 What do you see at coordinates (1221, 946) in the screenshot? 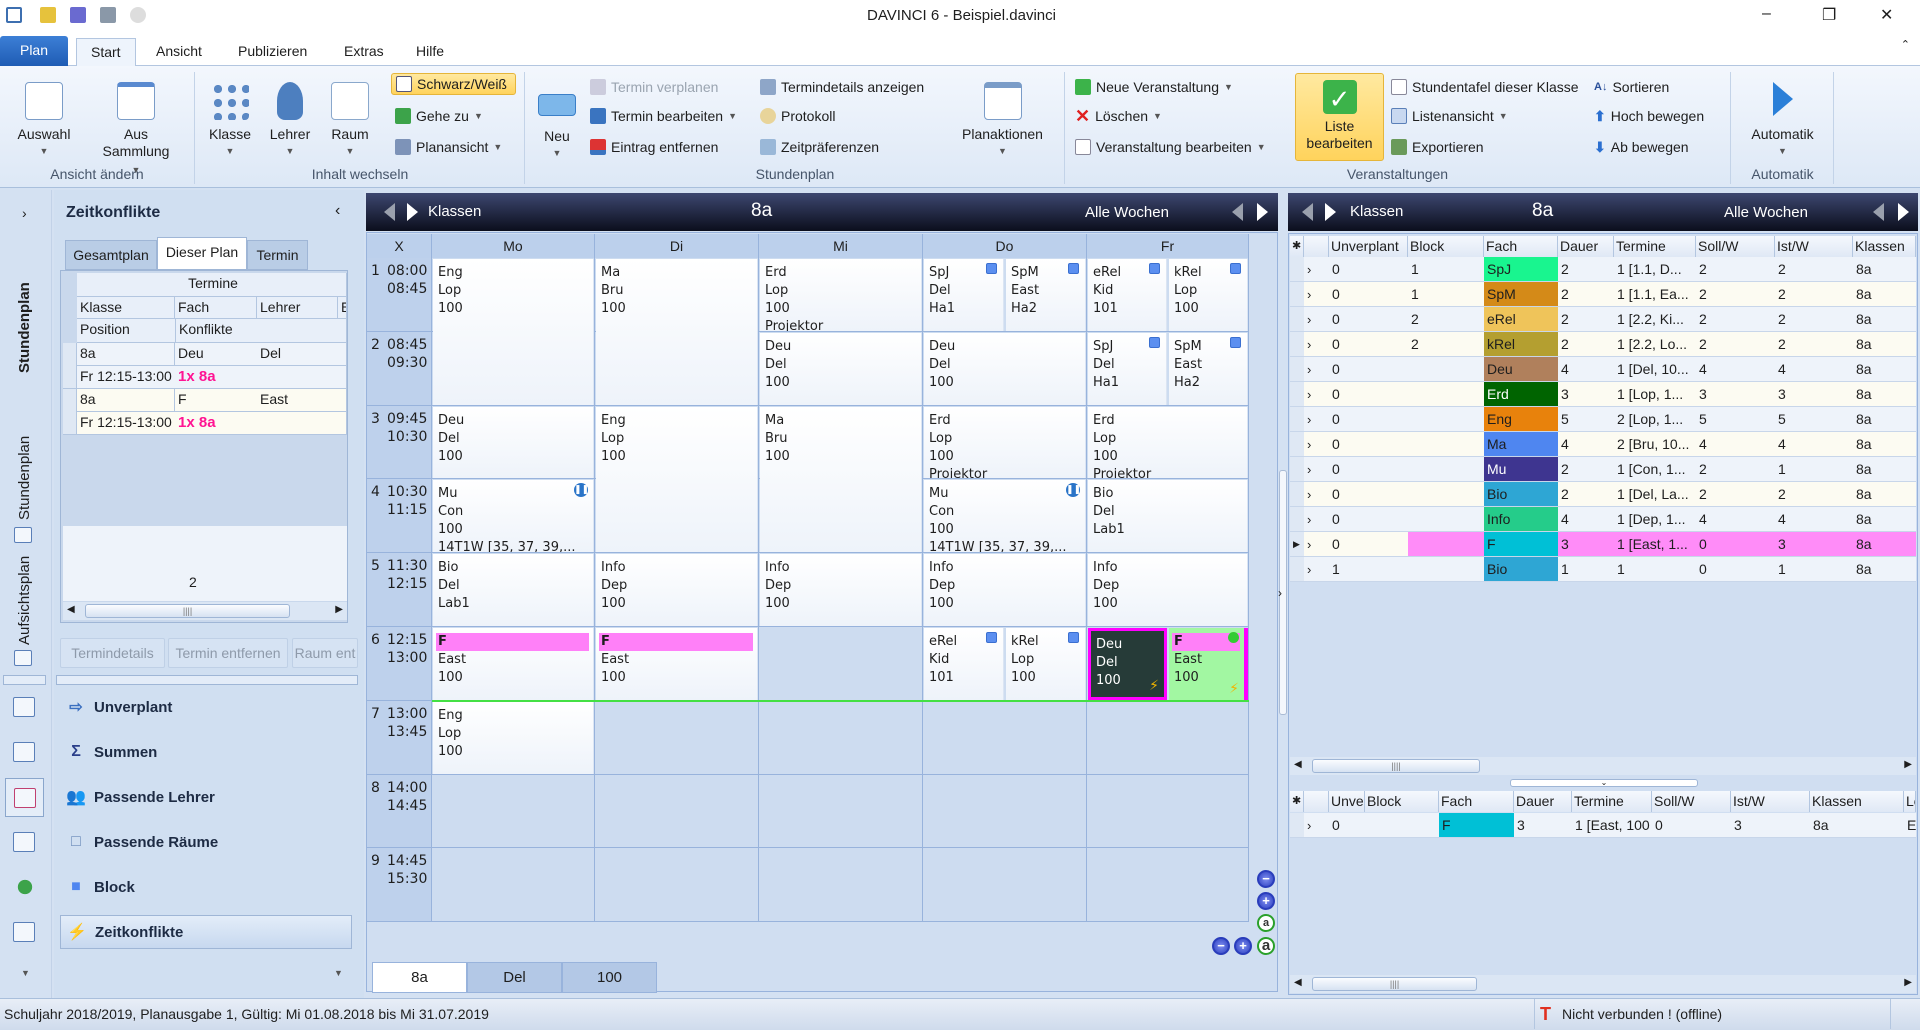
I see `zoom-out-horizontal-button: −` at bounding box center [1221, 946].